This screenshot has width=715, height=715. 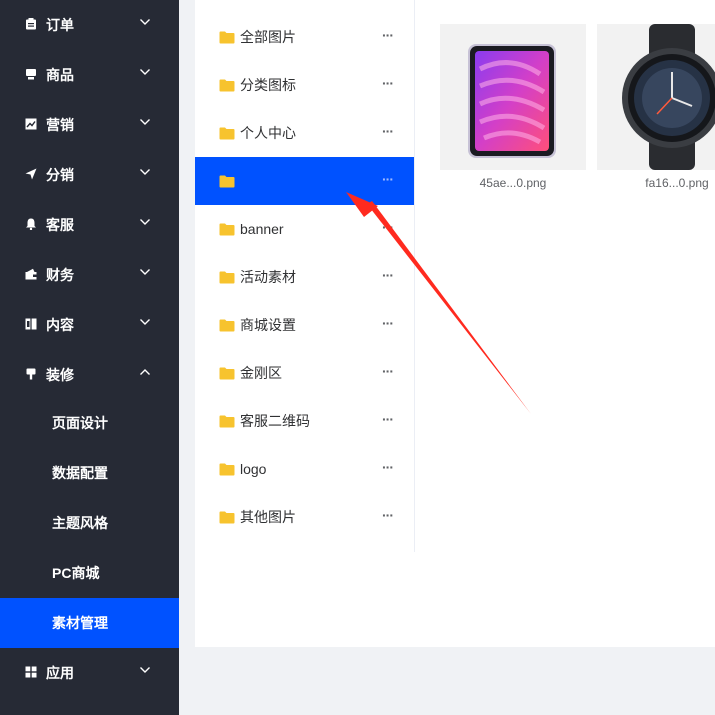 What do you see at coordinates (262, 229) in the screenshot?
I see `folder-label: banner` at bounding box center [262, 229].